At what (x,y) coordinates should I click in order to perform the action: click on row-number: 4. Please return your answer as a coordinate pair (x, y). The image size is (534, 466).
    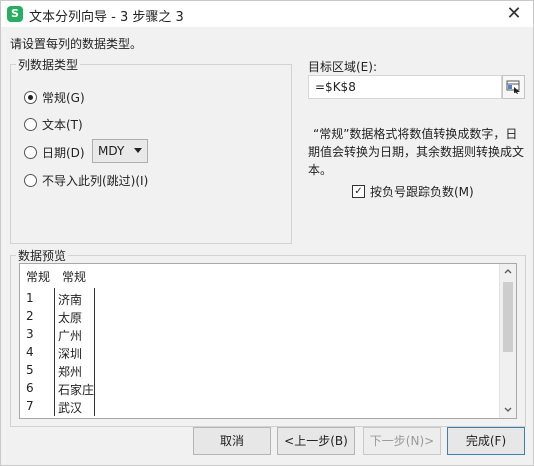
    Looking at the image, I should click on (30, 352).